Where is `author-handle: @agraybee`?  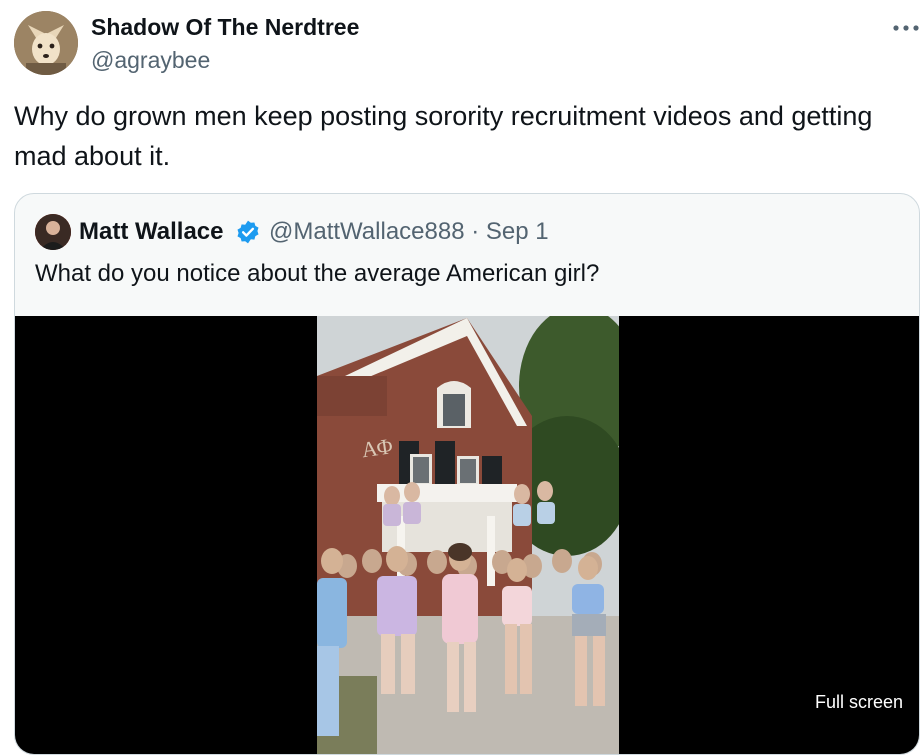 author-handle: @agraybee is located at coordinates (150, 60).